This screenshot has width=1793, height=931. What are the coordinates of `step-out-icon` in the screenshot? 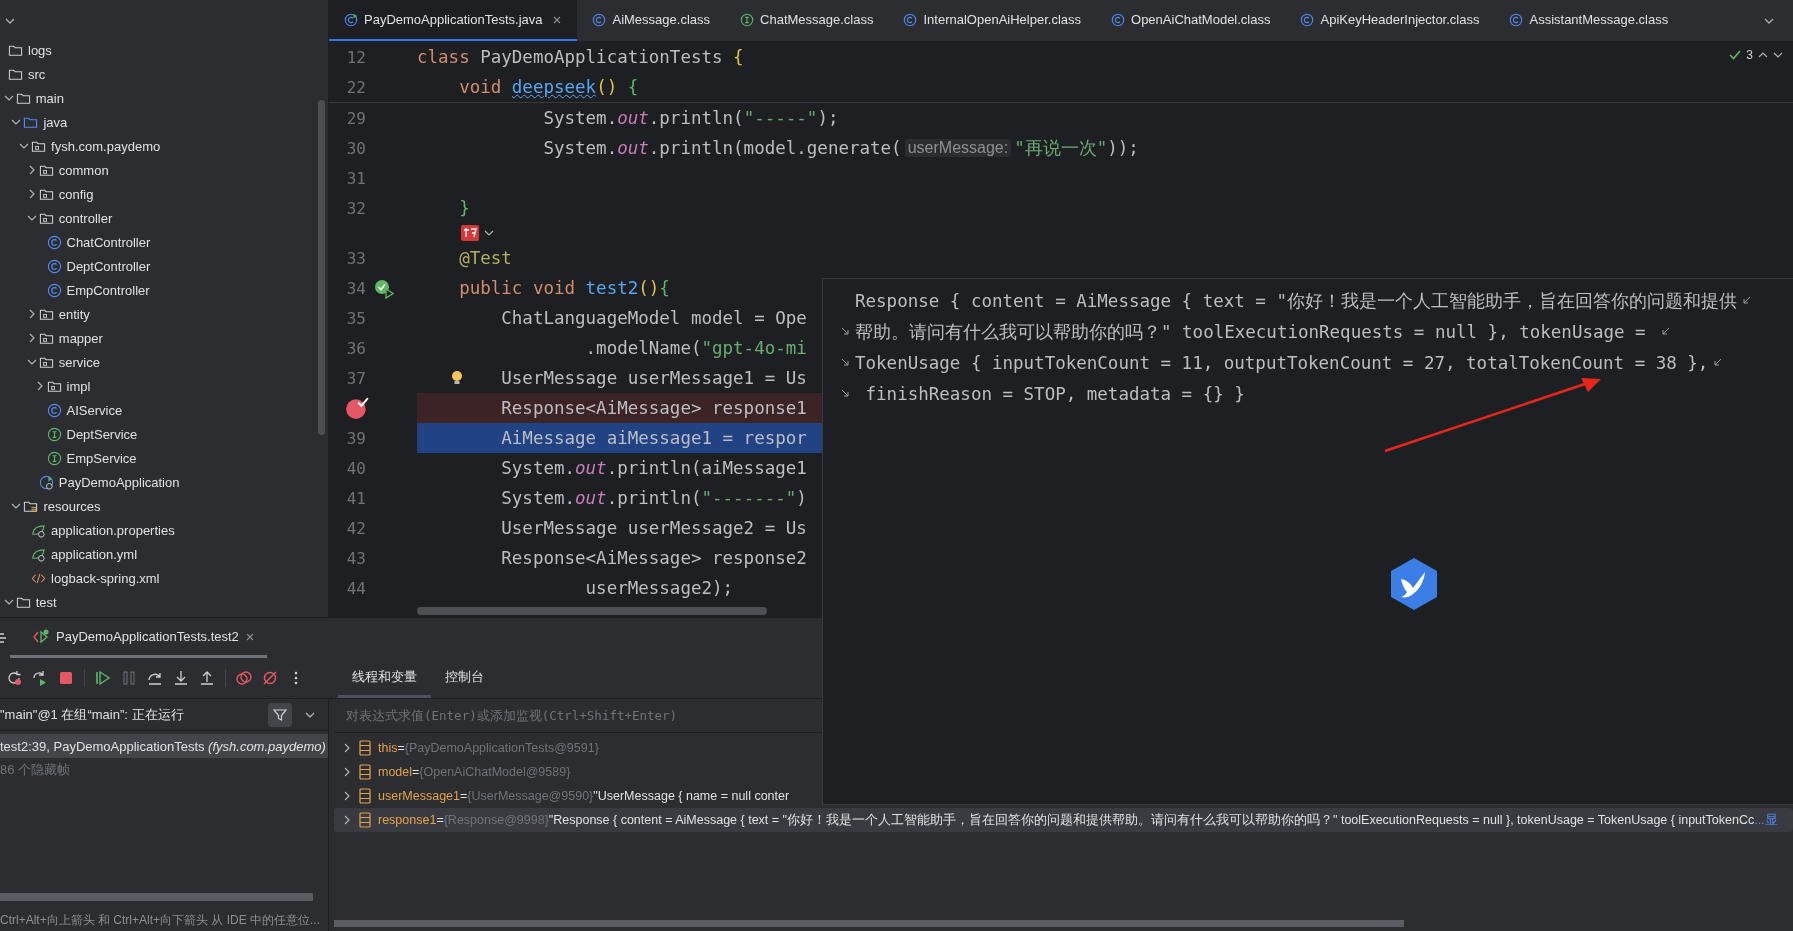 It's located at (207, 678).